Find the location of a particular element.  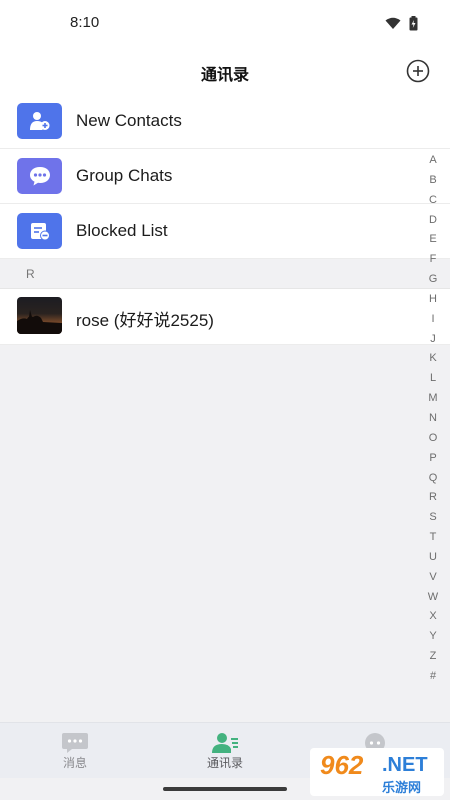

index-letter: O is located at coordinates (433, 439).